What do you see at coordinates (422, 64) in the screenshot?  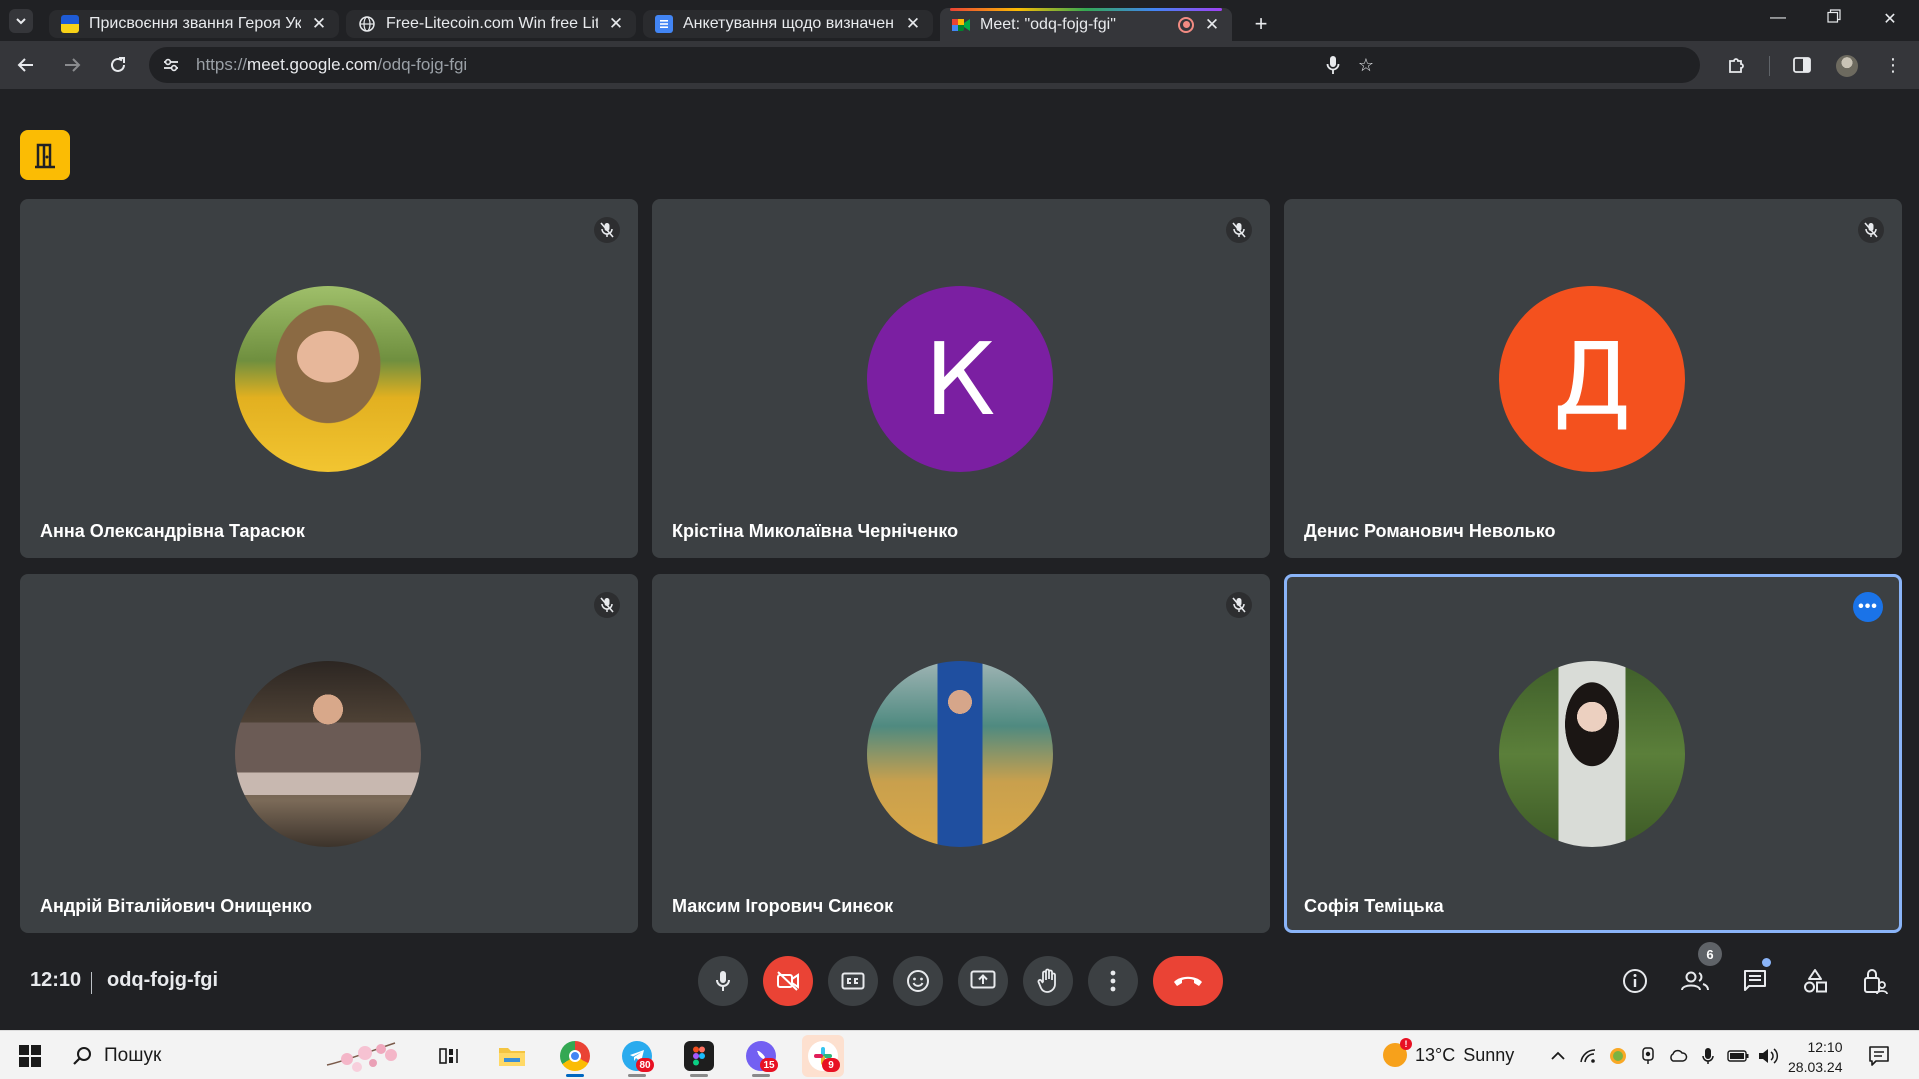 I see `url-path: /odq-fojg-fgi` at bounding box center [422, 64].